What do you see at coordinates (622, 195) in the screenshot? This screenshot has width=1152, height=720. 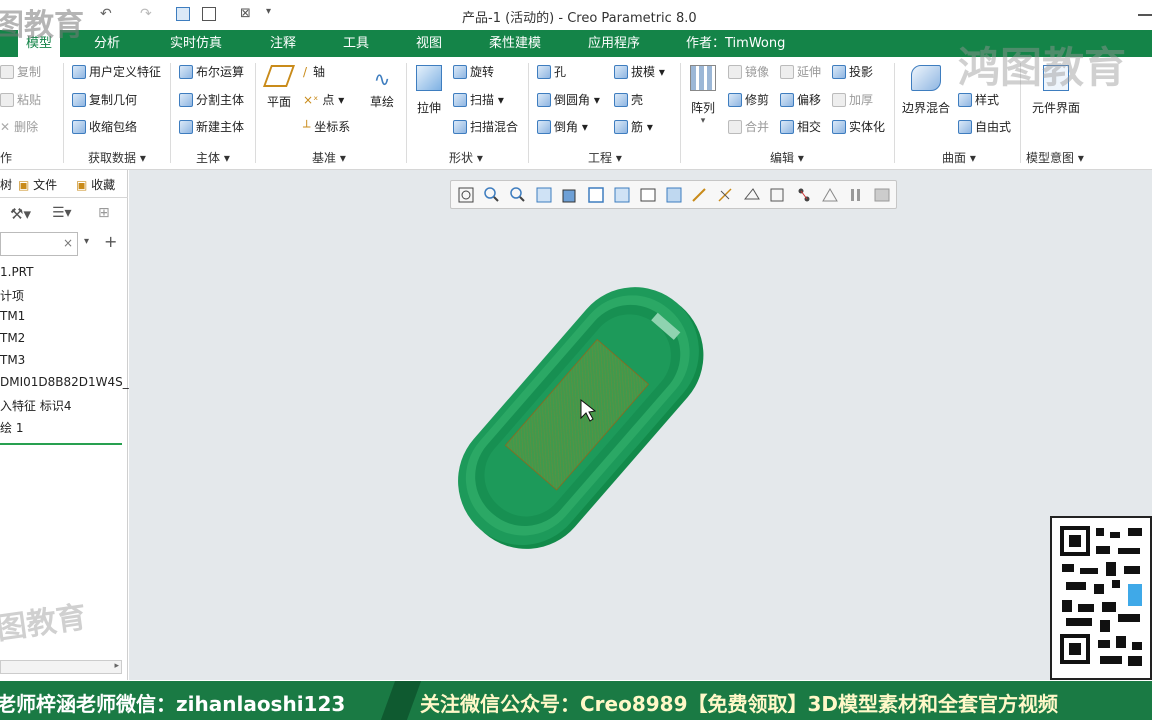 I see `view-manager-icon` at bounding box center [622, 195].